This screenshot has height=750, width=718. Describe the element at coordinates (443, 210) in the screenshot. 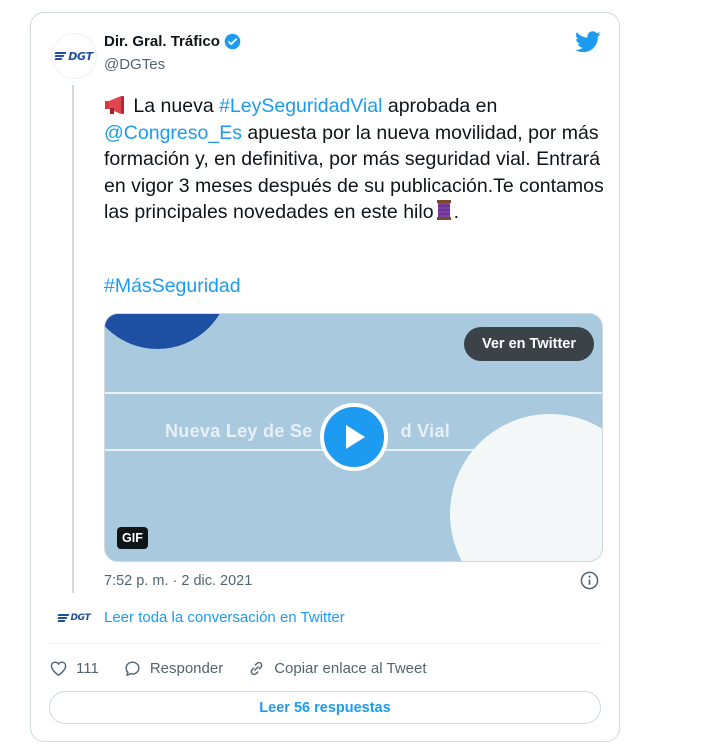

I see `thread-spool-icon` at that location.